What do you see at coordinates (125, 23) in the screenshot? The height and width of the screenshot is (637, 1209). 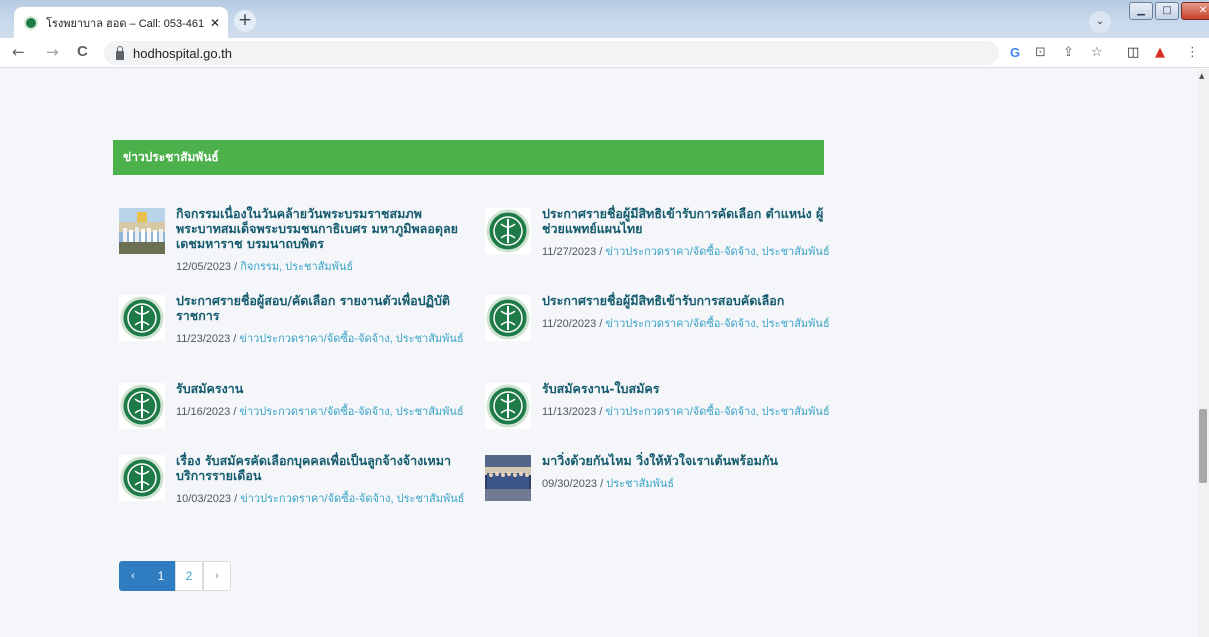 I see `tab-title: โรงพยาบาล ฮอด – Call: 053-461121` at bounding box center [125, 23].